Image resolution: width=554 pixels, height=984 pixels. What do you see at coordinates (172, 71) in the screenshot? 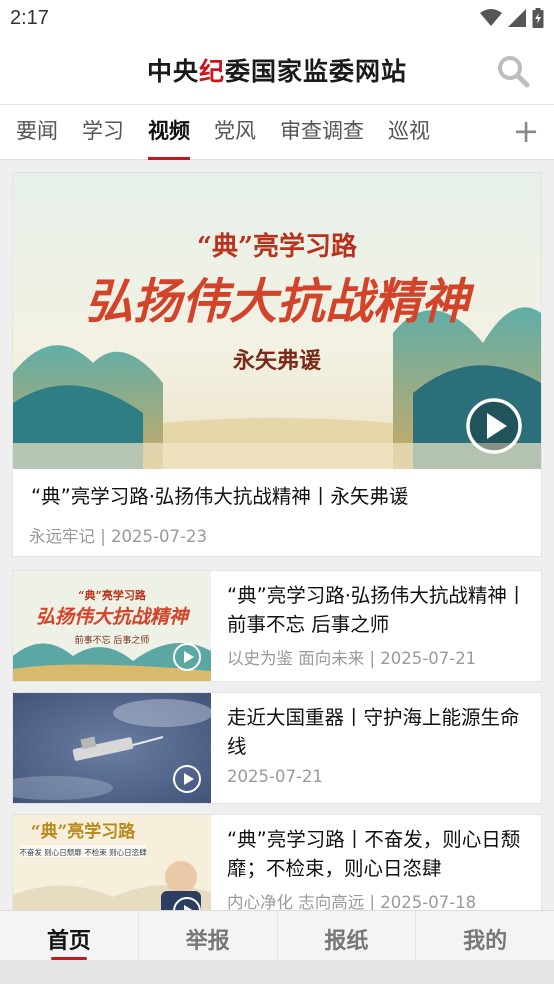
I see `logo-text-pre: 中央` at bounding box center [172, 71].